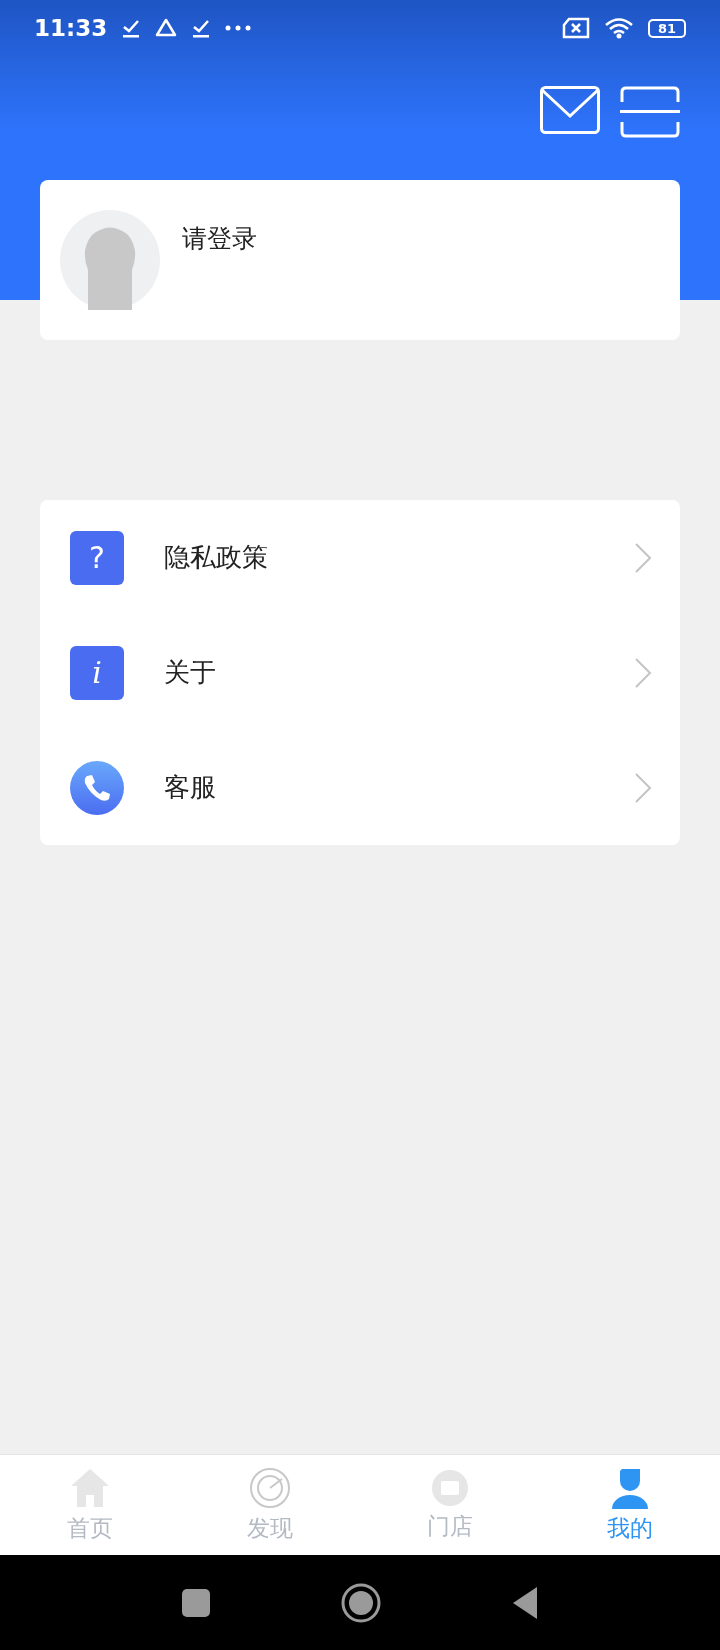 This screenshot has height=1650, width=720. Describe the element at coordinates (525, 1602) in the screenshot. I see `back-button` at that location.